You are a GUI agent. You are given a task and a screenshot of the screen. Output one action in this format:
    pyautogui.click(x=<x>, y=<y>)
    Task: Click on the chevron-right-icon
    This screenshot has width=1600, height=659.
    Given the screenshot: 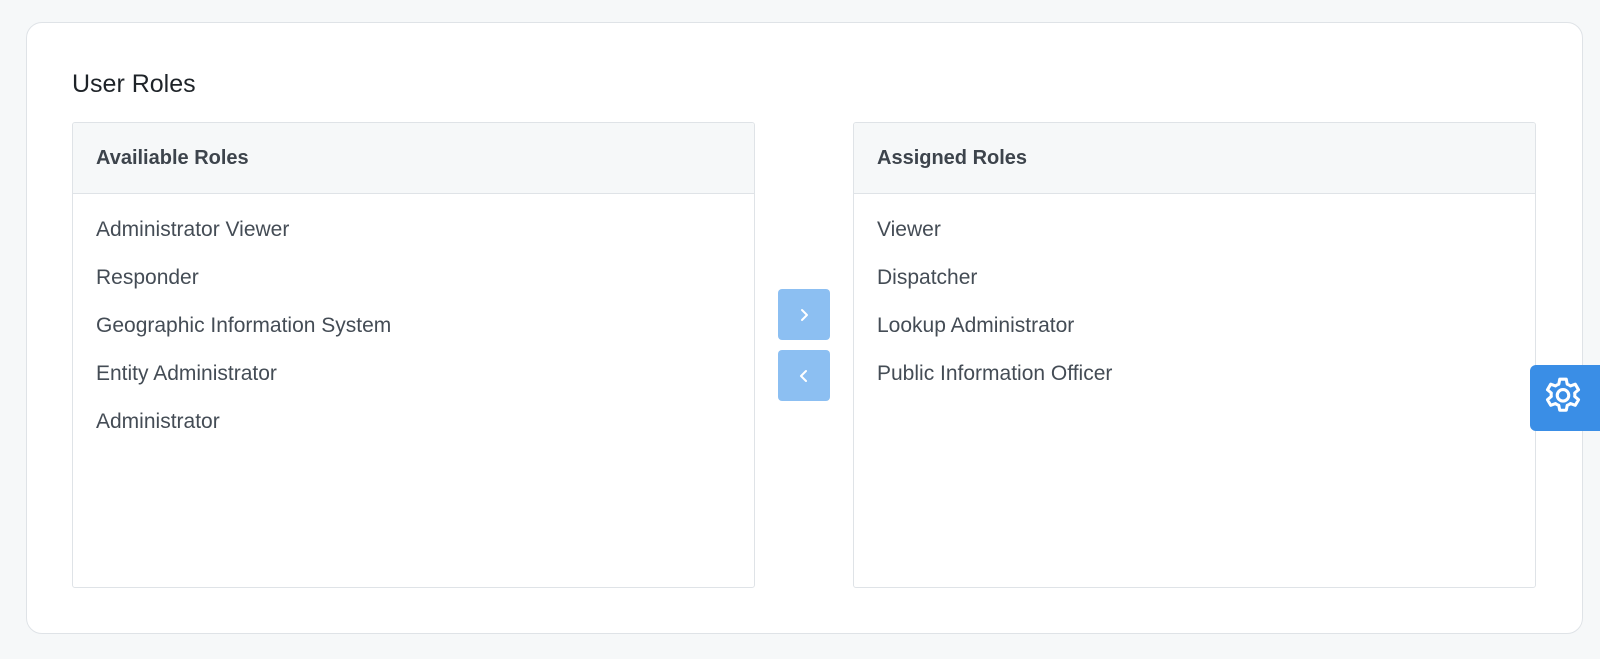 What is the action you would take?
    pyautogui.click(x=804, y=314)
    